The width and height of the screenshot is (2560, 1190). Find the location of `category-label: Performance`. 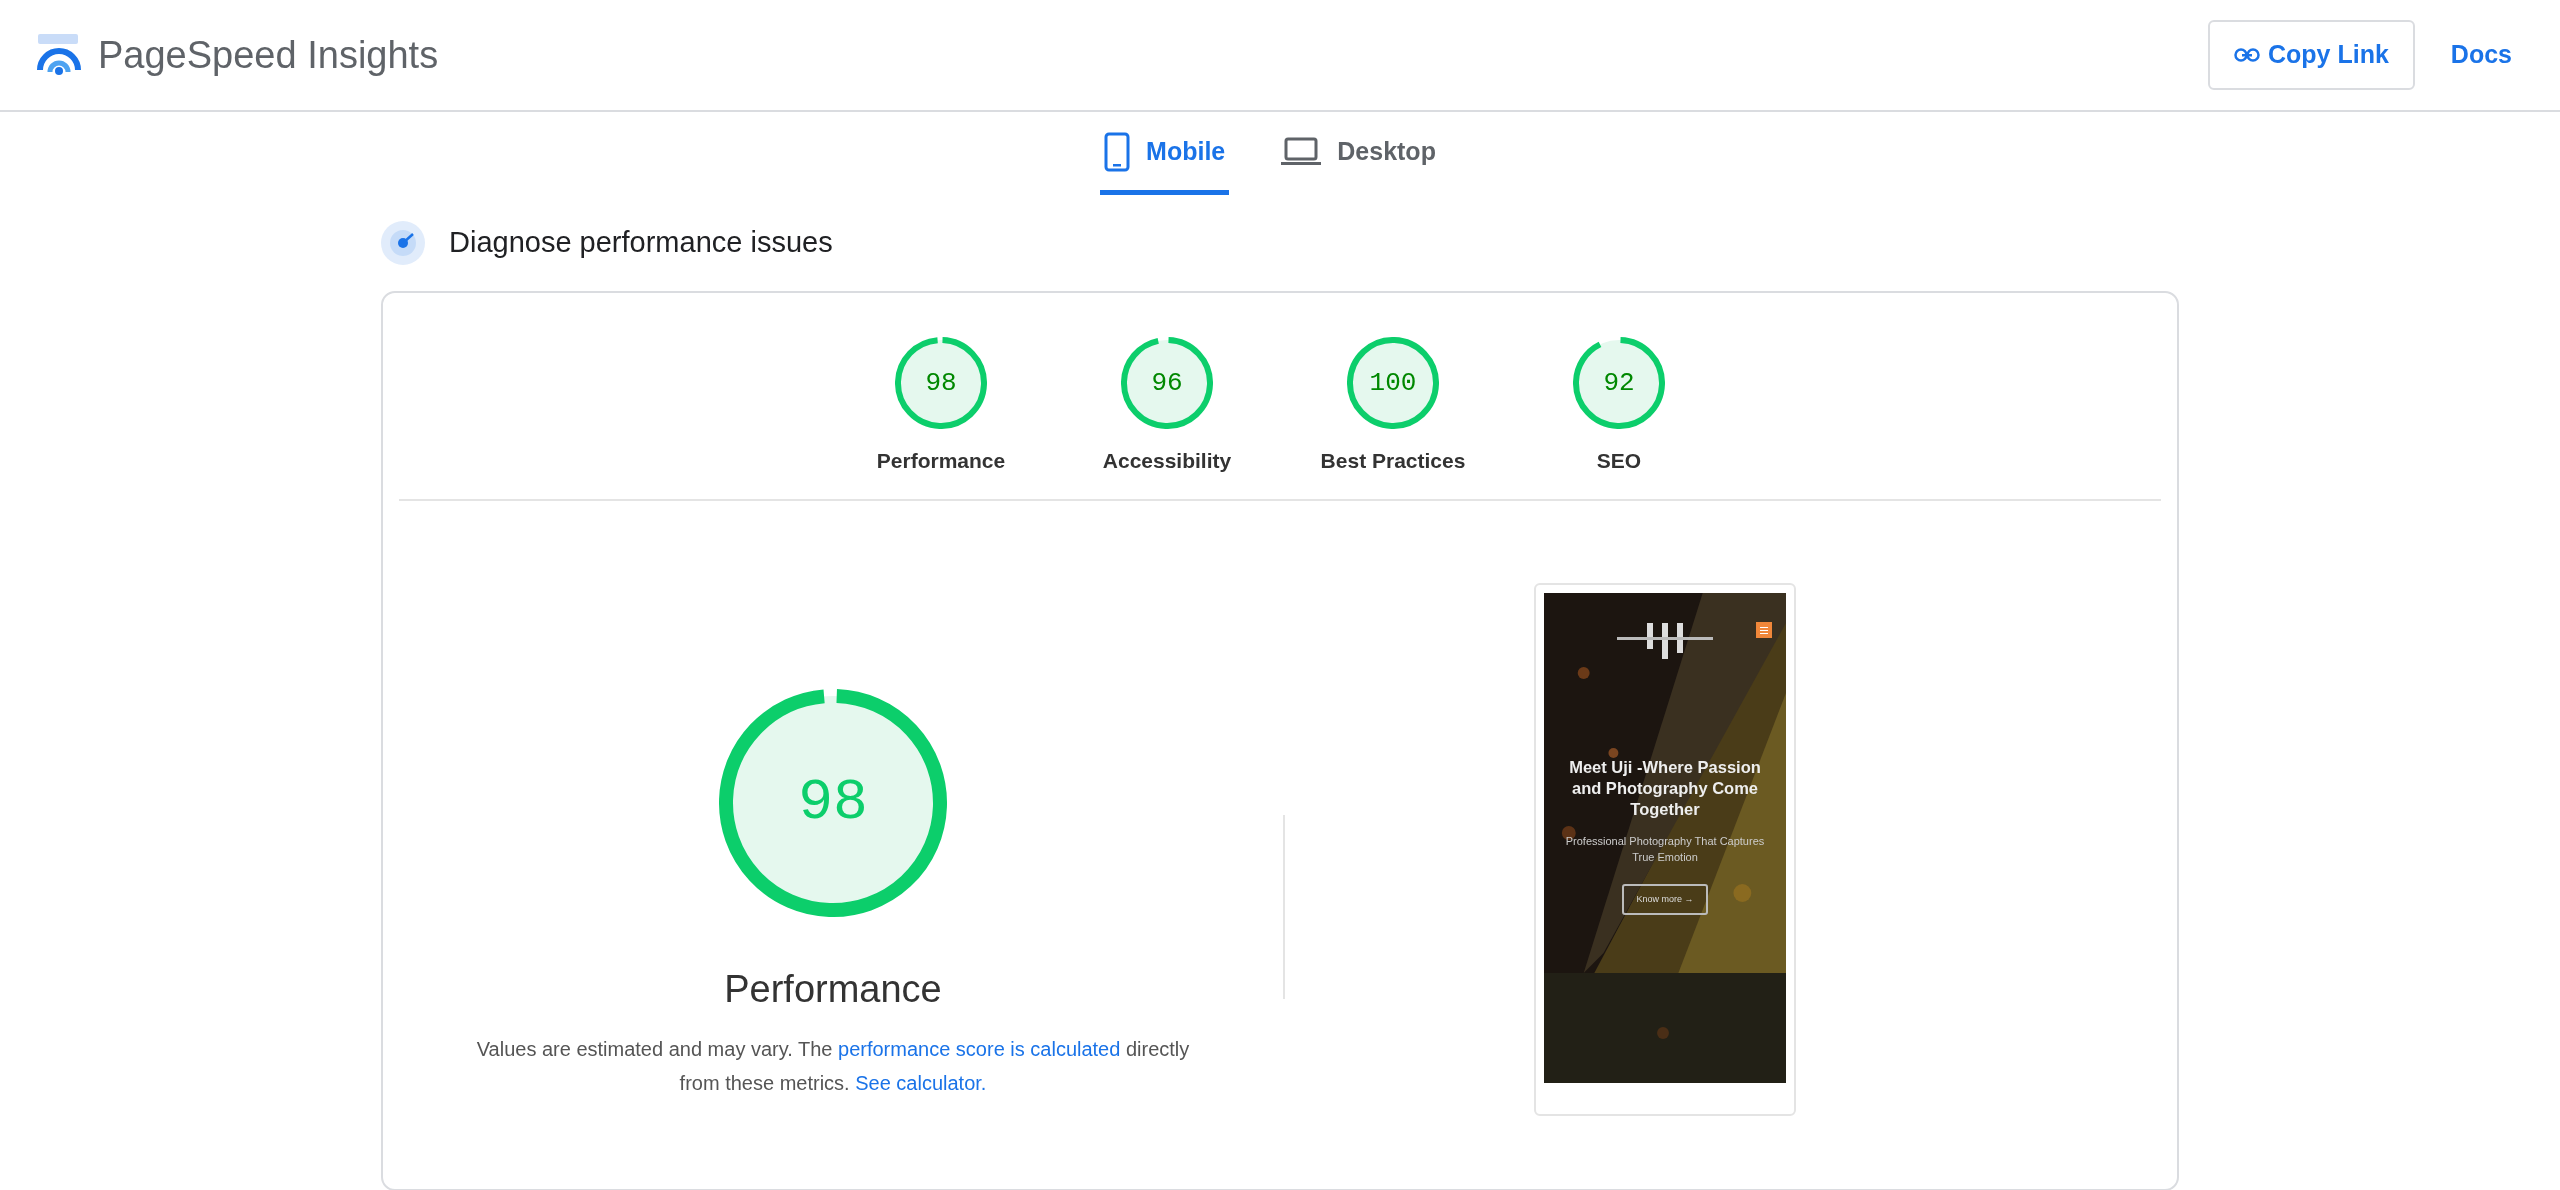

category-label: Performance is located at coordinates (941, 461).